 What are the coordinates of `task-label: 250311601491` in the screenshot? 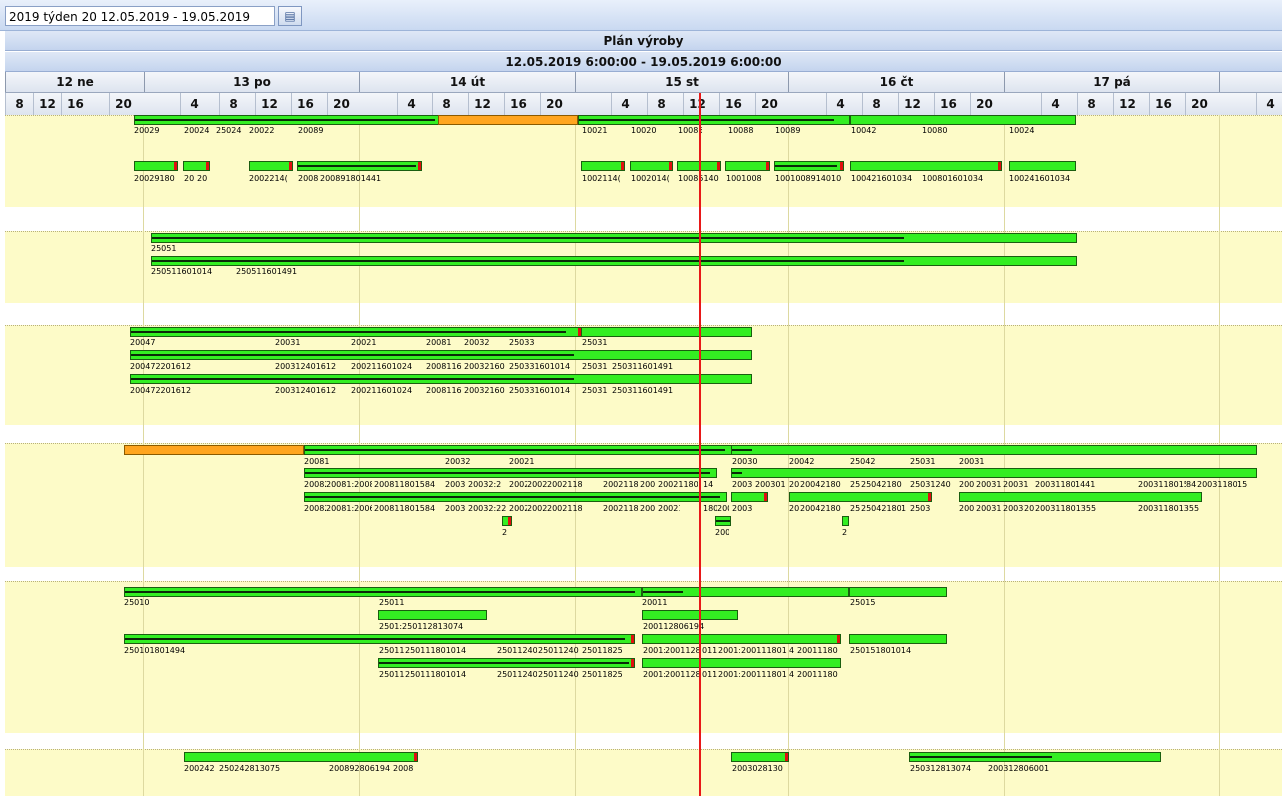 It's located at (643, 366).